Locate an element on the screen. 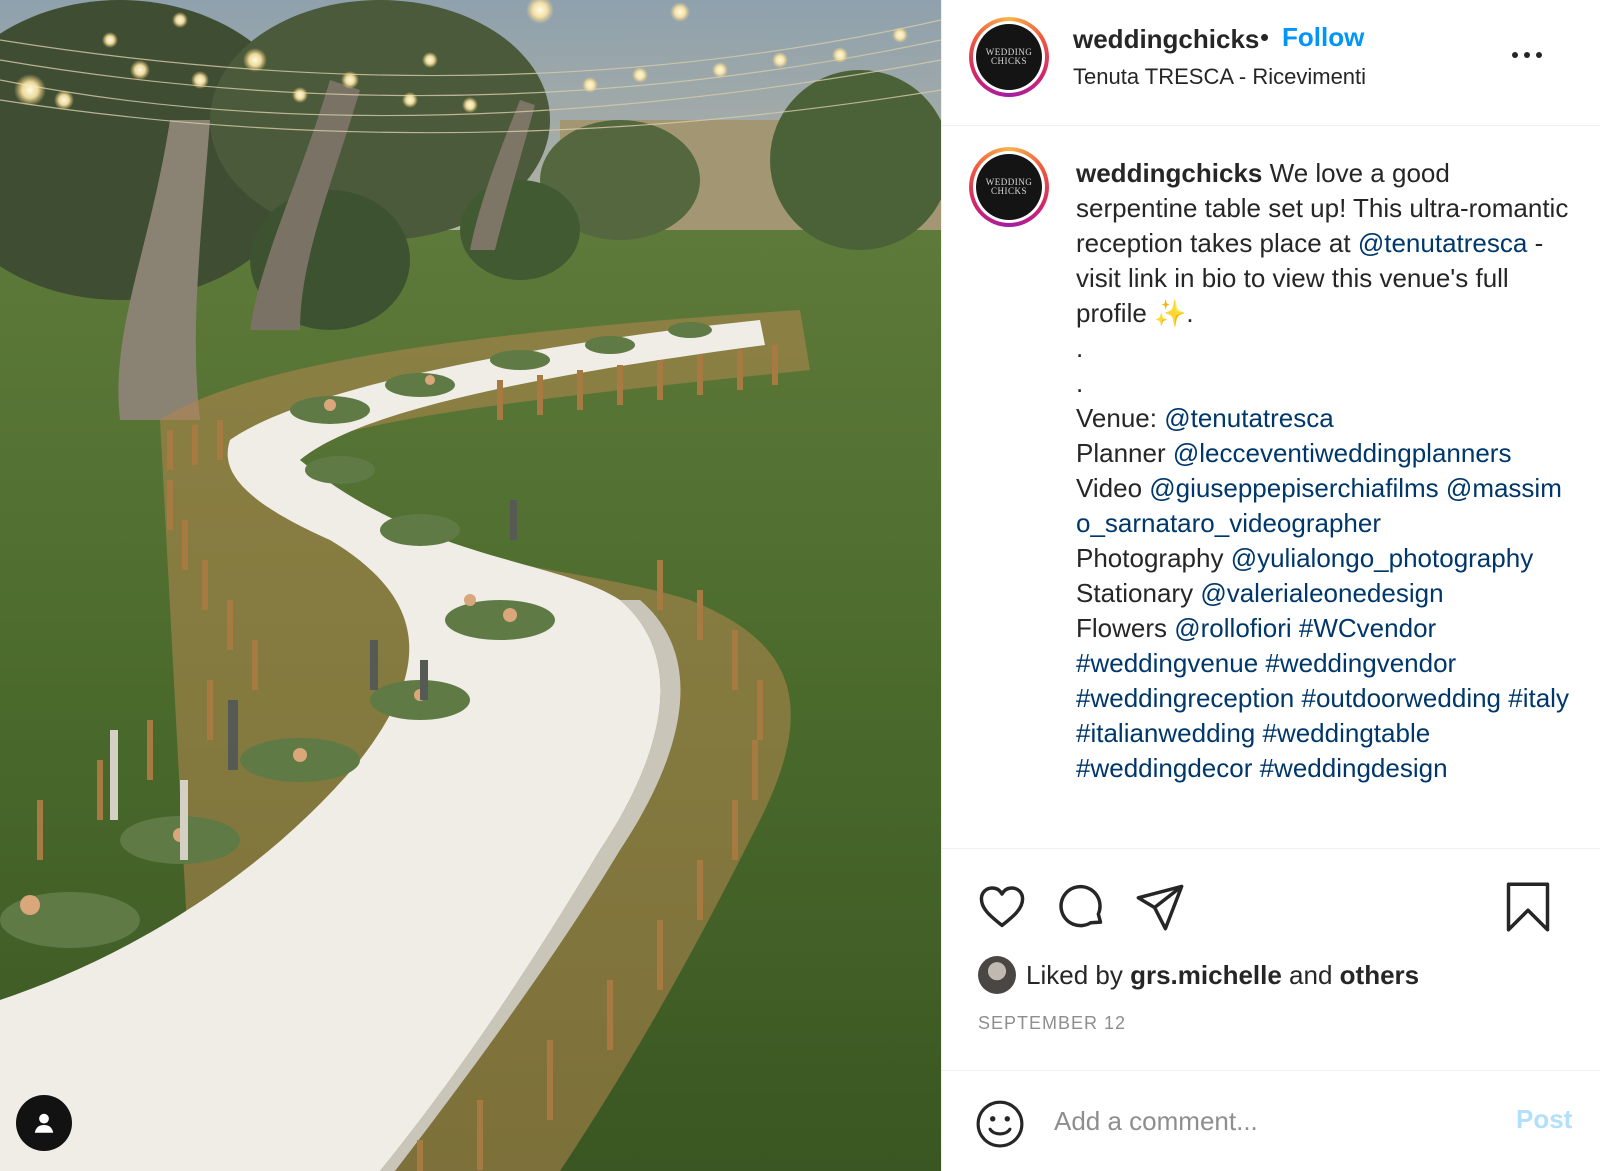  caption-username: weddingchicks is located at coordinates (1169, 173).